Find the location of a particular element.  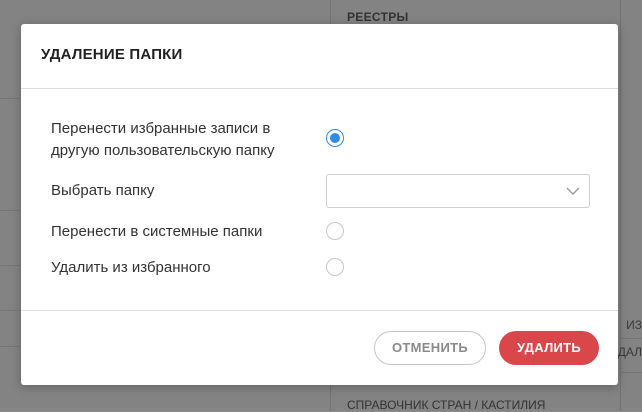

dialog-title: УДАЛЕНИЕ ПАПКИ is located at coordinates (112, 54).